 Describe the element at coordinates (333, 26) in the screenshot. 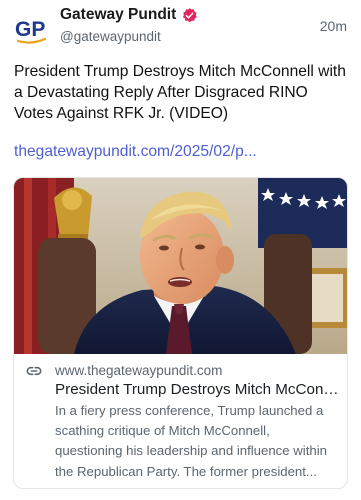

I see `post-timestamp: 20m` at that location.